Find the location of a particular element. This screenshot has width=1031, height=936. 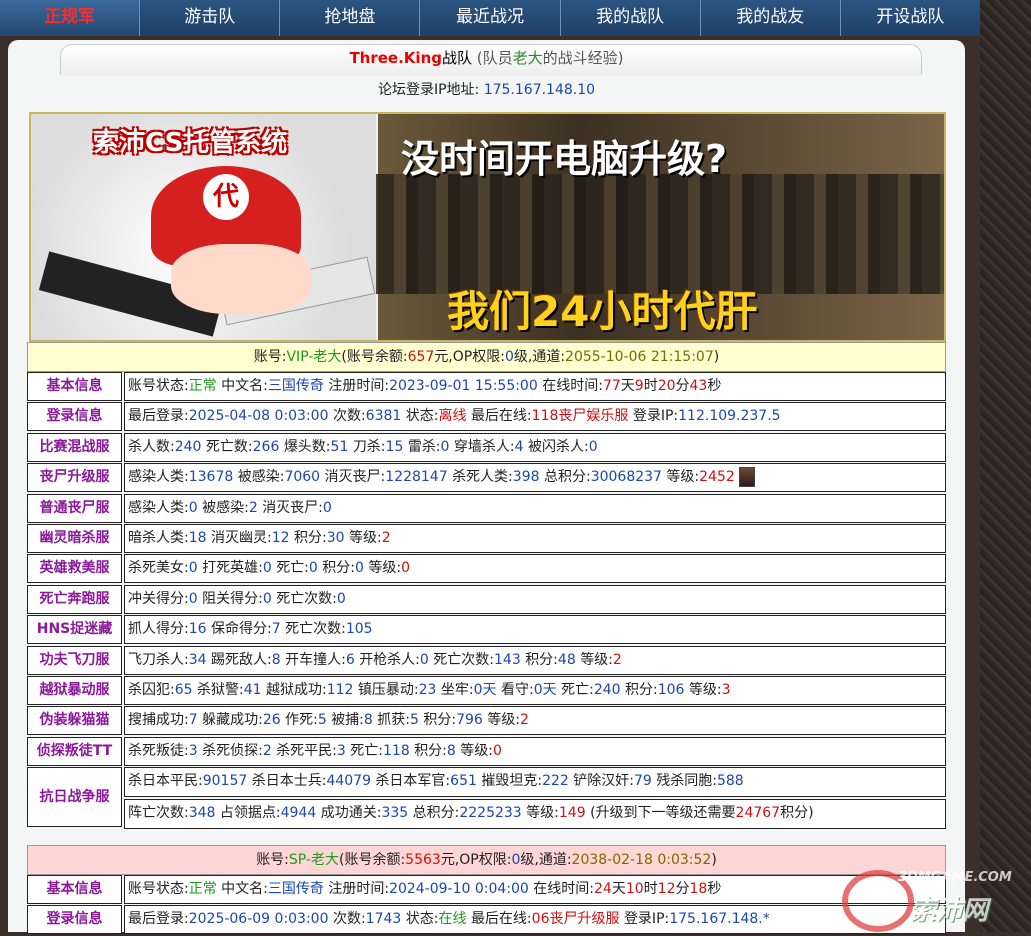

row-label: 幽灵暗杀服 is located at coordinates (74, 538).